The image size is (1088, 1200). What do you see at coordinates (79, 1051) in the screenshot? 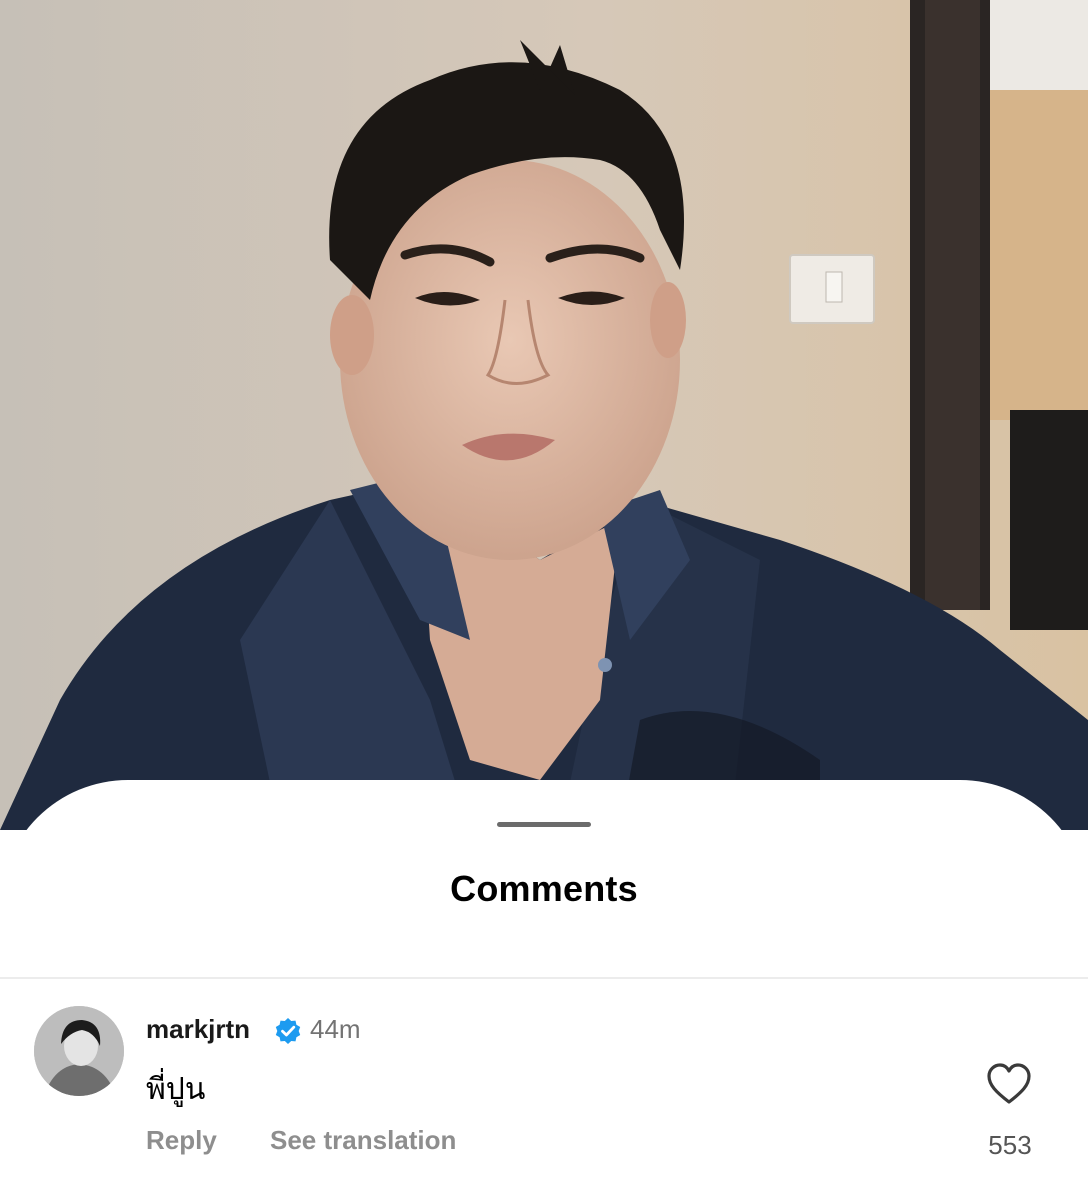
I see `avatar` at bounding box center [79, 1051].